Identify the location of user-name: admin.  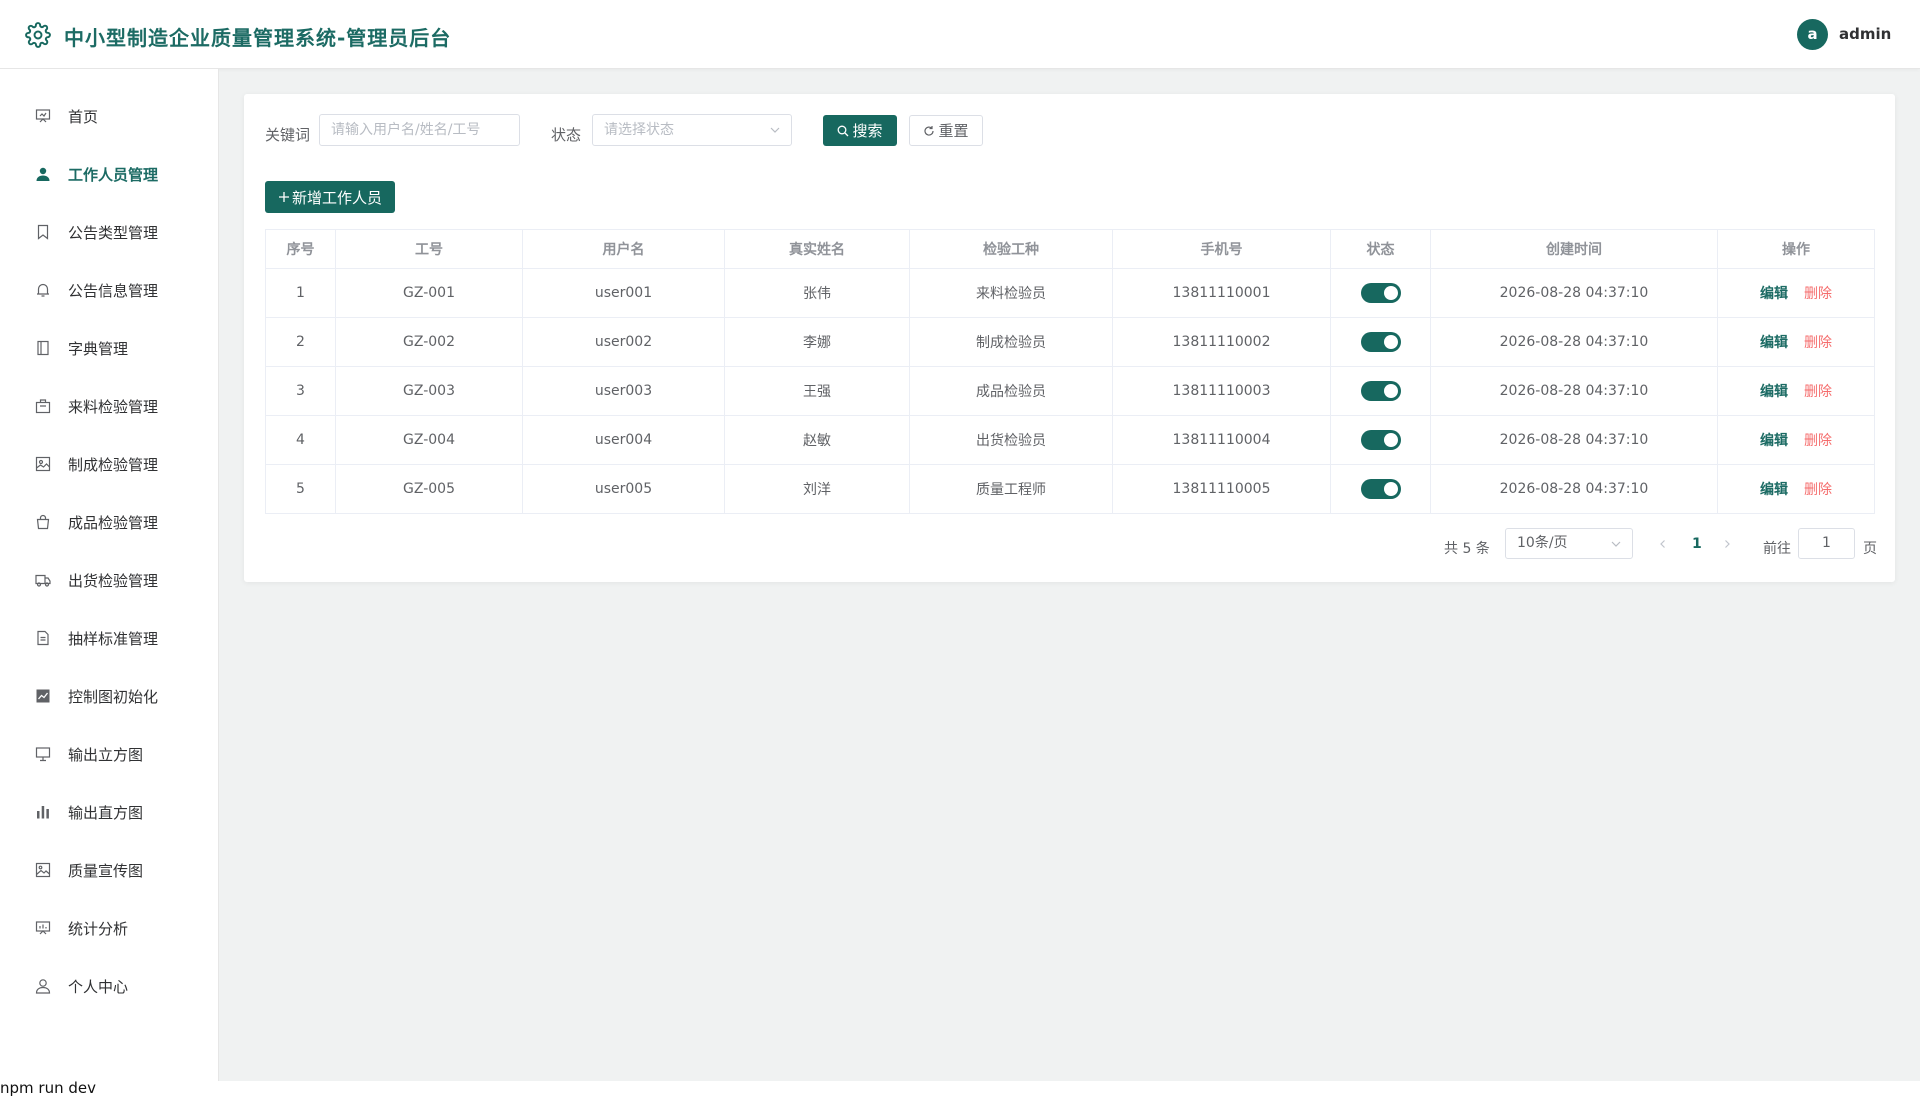
(1865, 34).